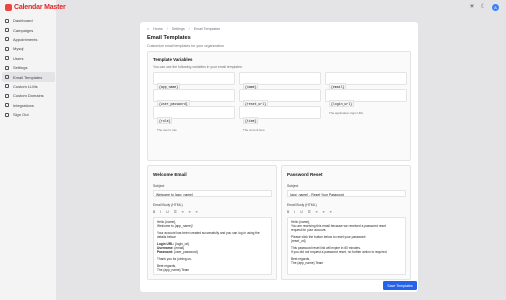 The height and width of the screenshot is (300, 506). What do you see at coordinates (346, 193) in the screenshot?
I see `reset-subject-input: {app_name} - Reset Your Password` at bounding box center [346, 193].